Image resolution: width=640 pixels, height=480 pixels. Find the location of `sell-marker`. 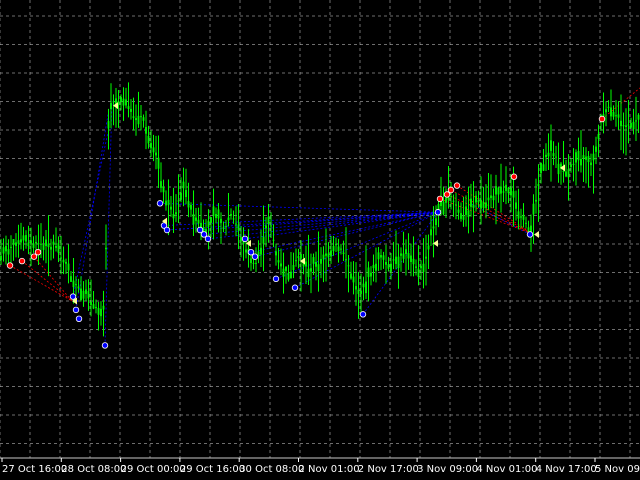

sell-marker is located at coordinates (34, 256).